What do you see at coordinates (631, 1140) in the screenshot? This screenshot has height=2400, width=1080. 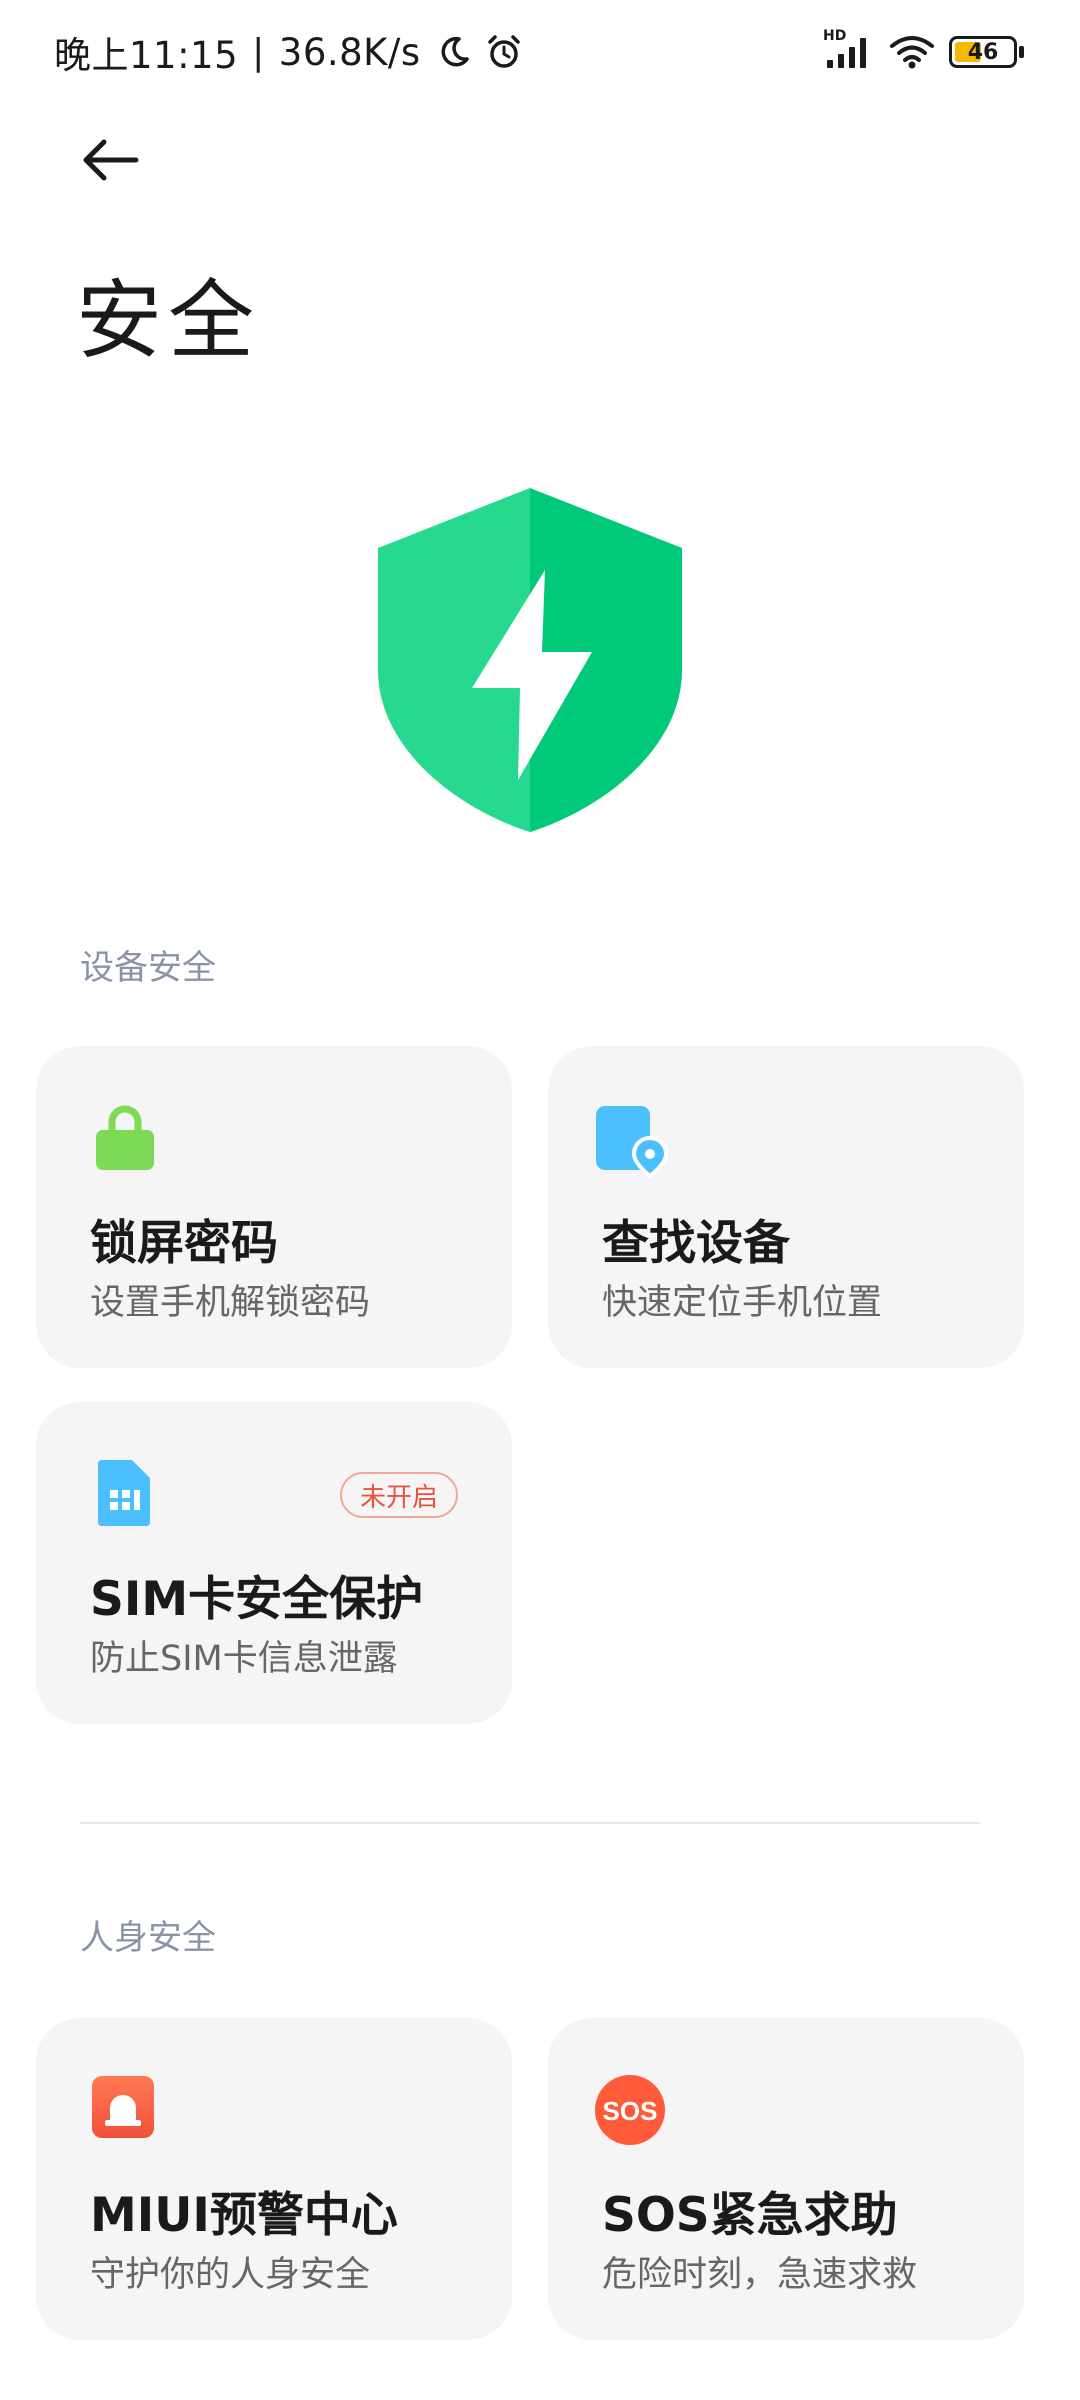 I see `find-device-icon` at bounding box center [631, 1140].